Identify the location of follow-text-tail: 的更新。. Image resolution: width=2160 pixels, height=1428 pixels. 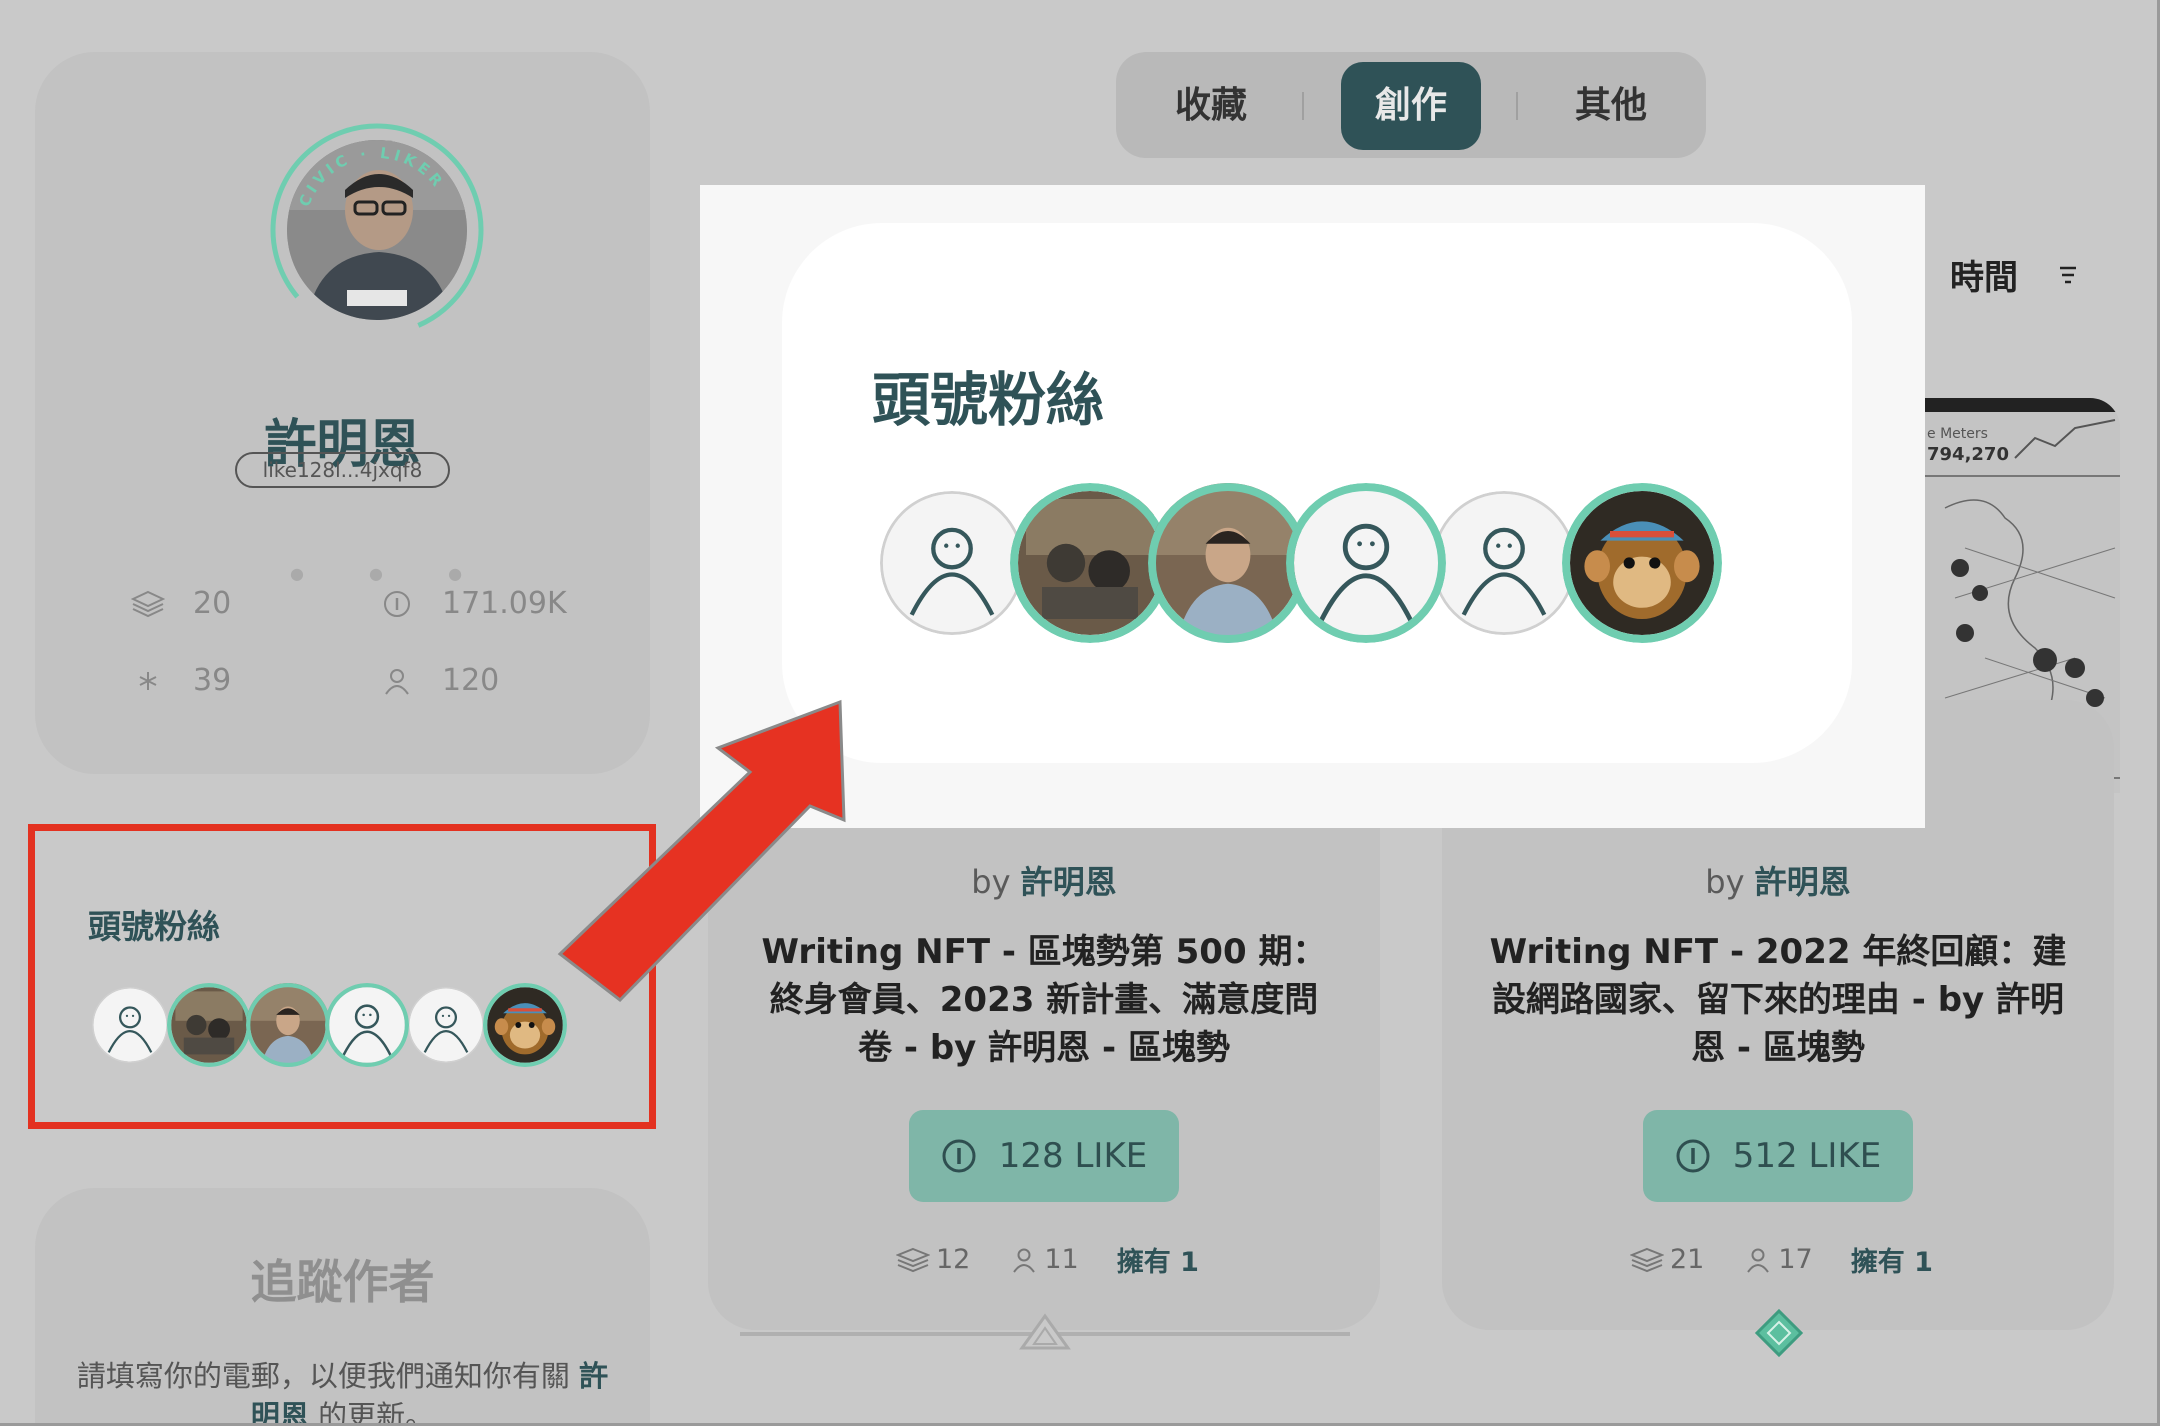
(376, 1412).